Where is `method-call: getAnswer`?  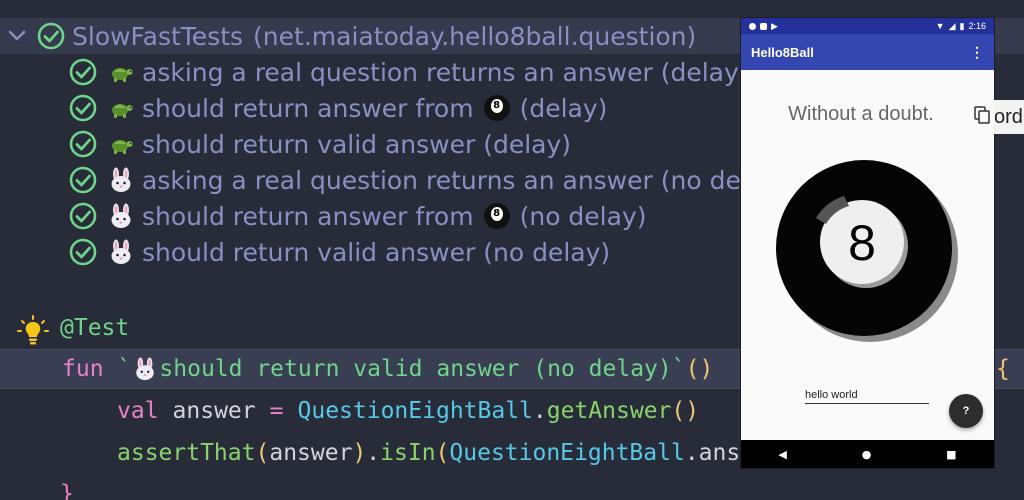 method-call: getAnswer is located at coordinates (609, 411).